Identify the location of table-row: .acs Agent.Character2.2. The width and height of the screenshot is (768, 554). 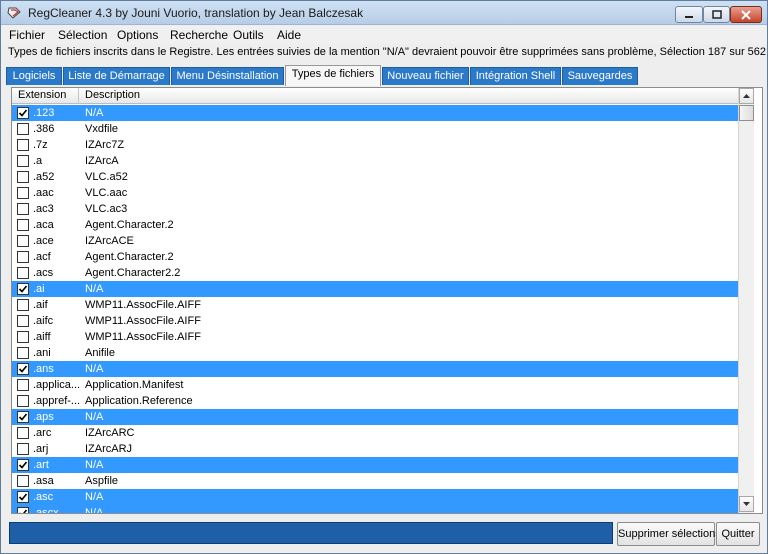
(375, 273).